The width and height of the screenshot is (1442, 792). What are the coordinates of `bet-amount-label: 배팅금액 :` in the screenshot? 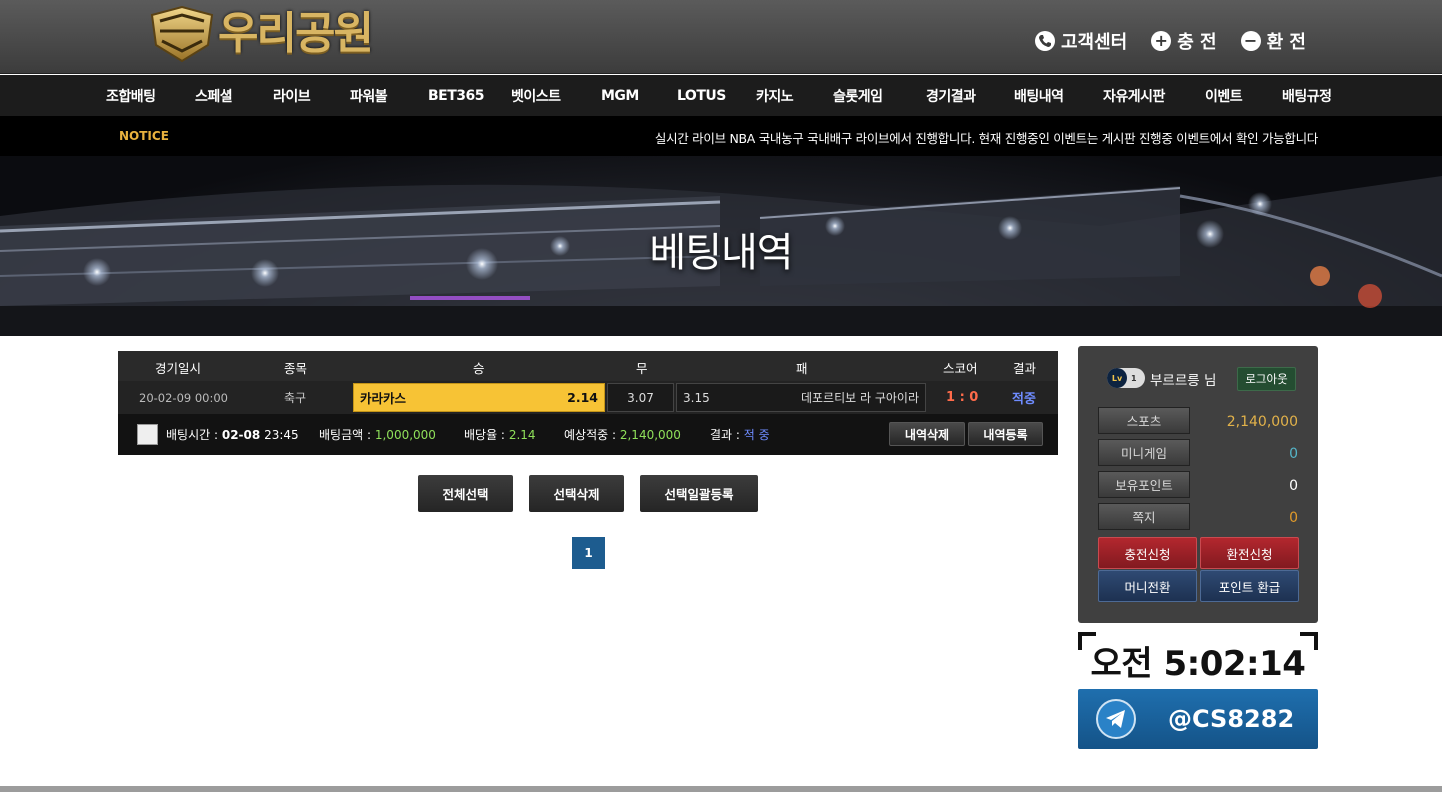 It's located at (345, 435).